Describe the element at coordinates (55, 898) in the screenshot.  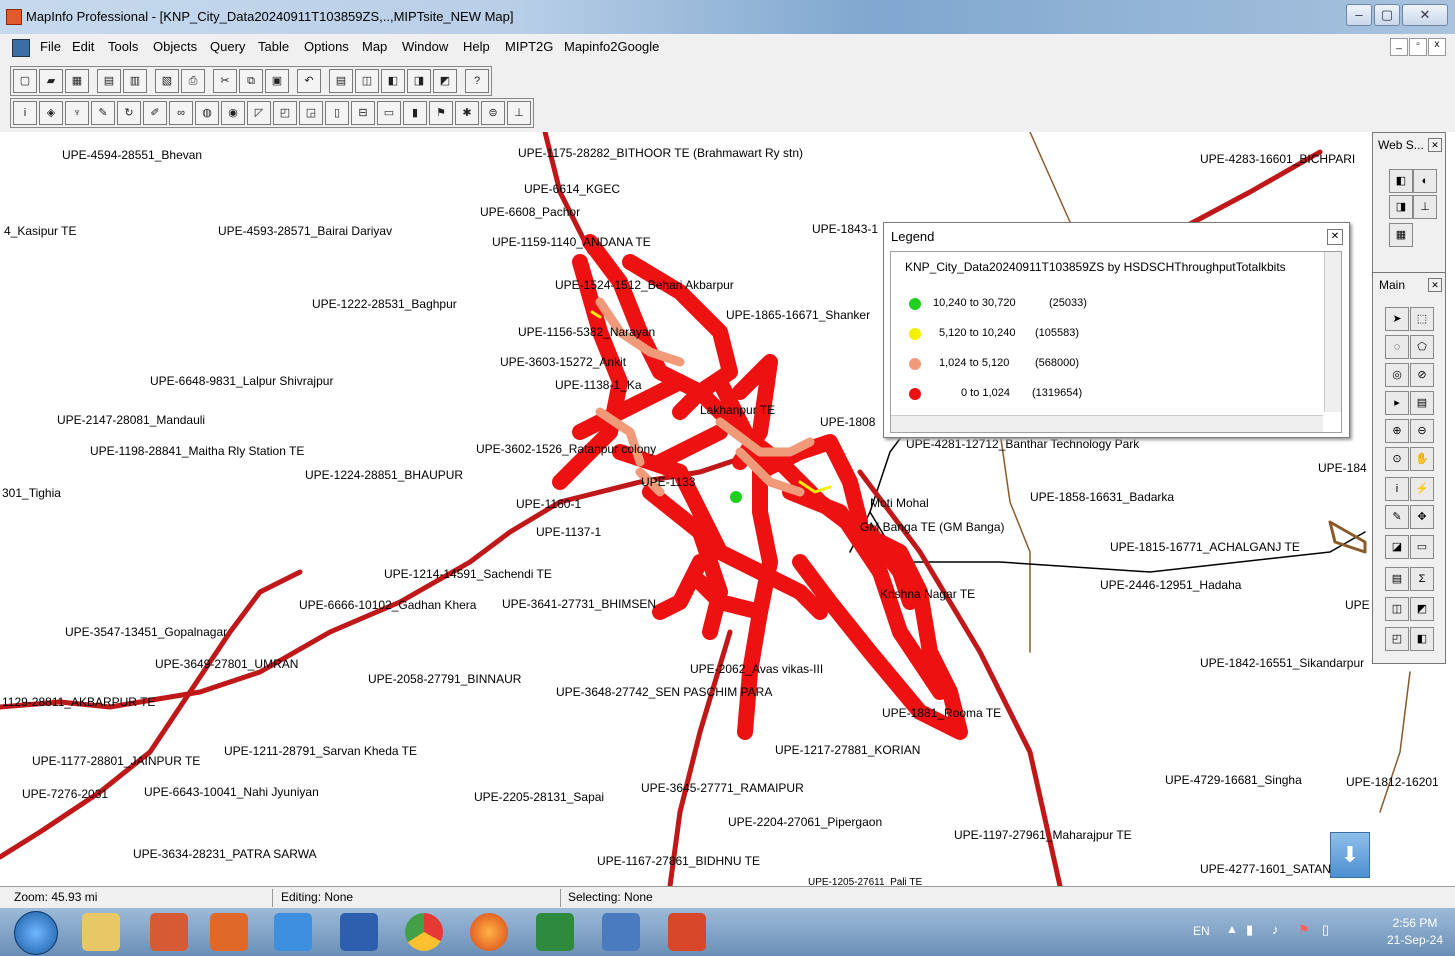
I see `zoom-status: Zoom: 45.93 mi` at that location.